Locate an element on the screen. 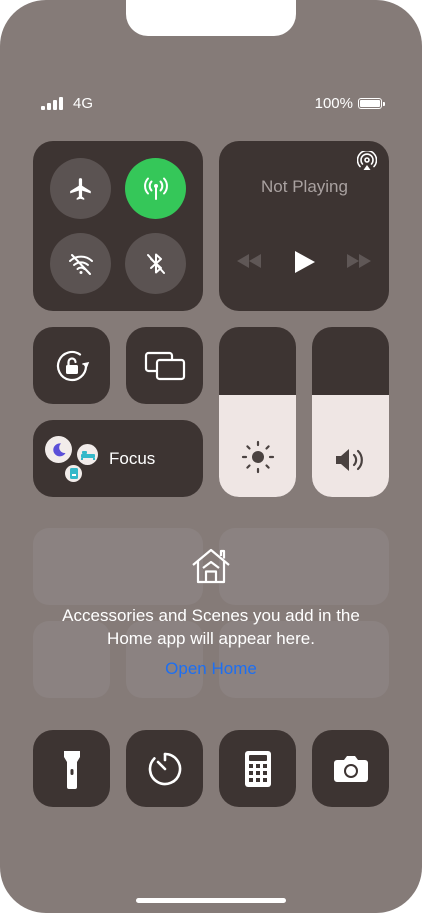  cellular-data-button is located at coordinates (155, 188).